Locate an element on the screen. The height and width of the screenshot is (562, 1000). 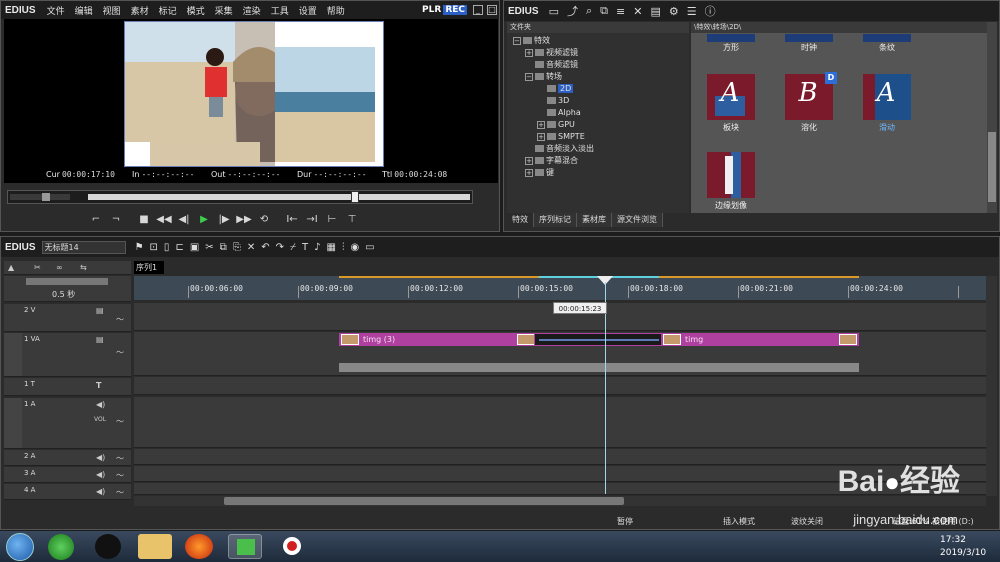
menu-view: 视图 is located at coordinates (112, 10).